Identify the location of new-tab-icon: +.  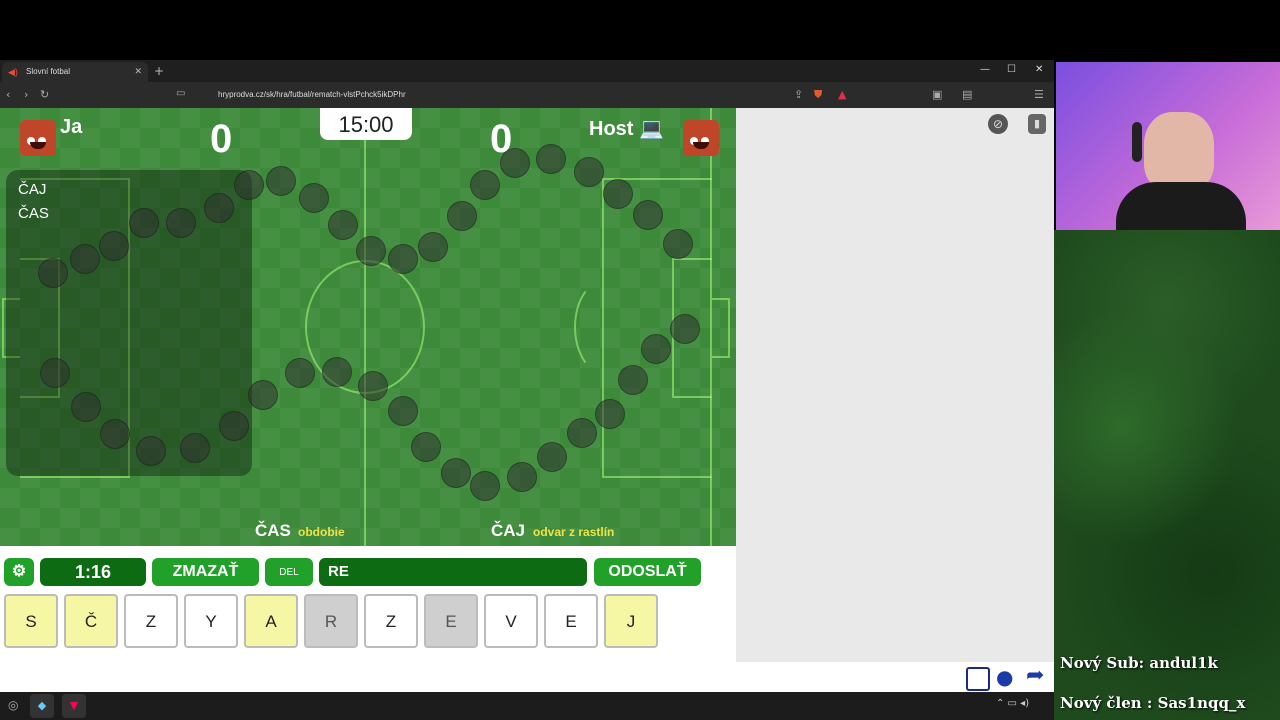
(159, 71).